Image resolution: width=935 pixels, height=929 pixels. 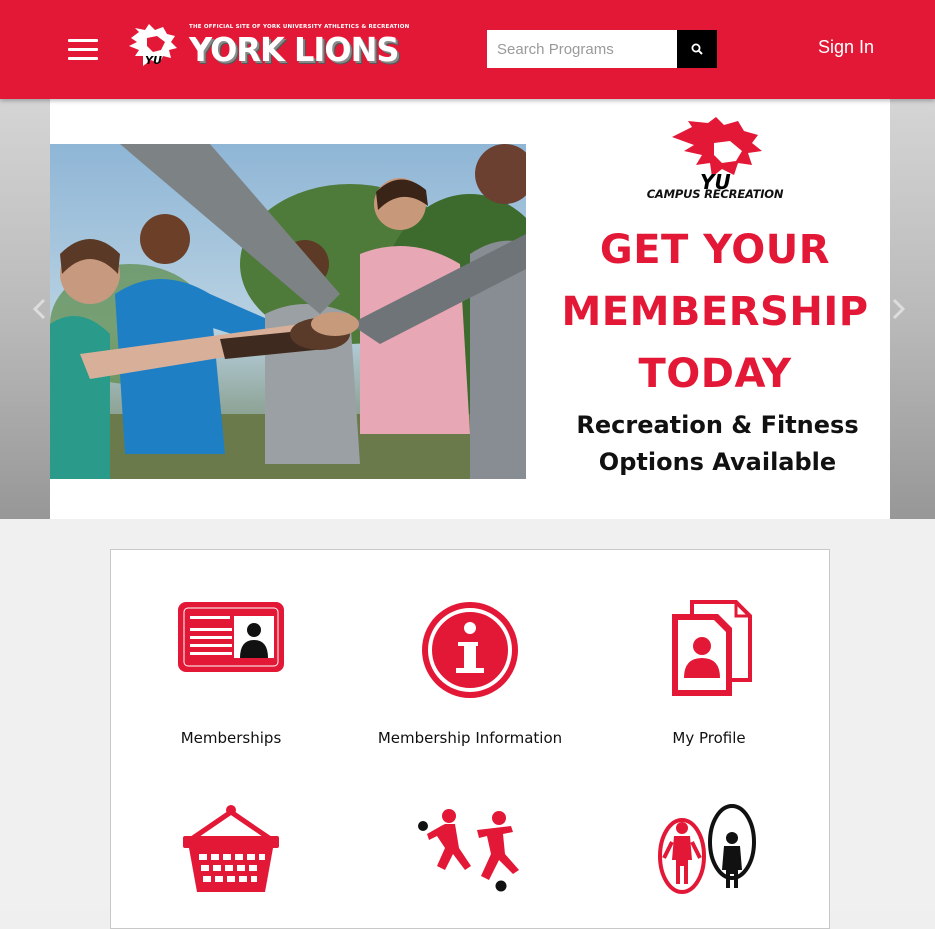 I want to click on tile-sports, so click(x=470, y=853).